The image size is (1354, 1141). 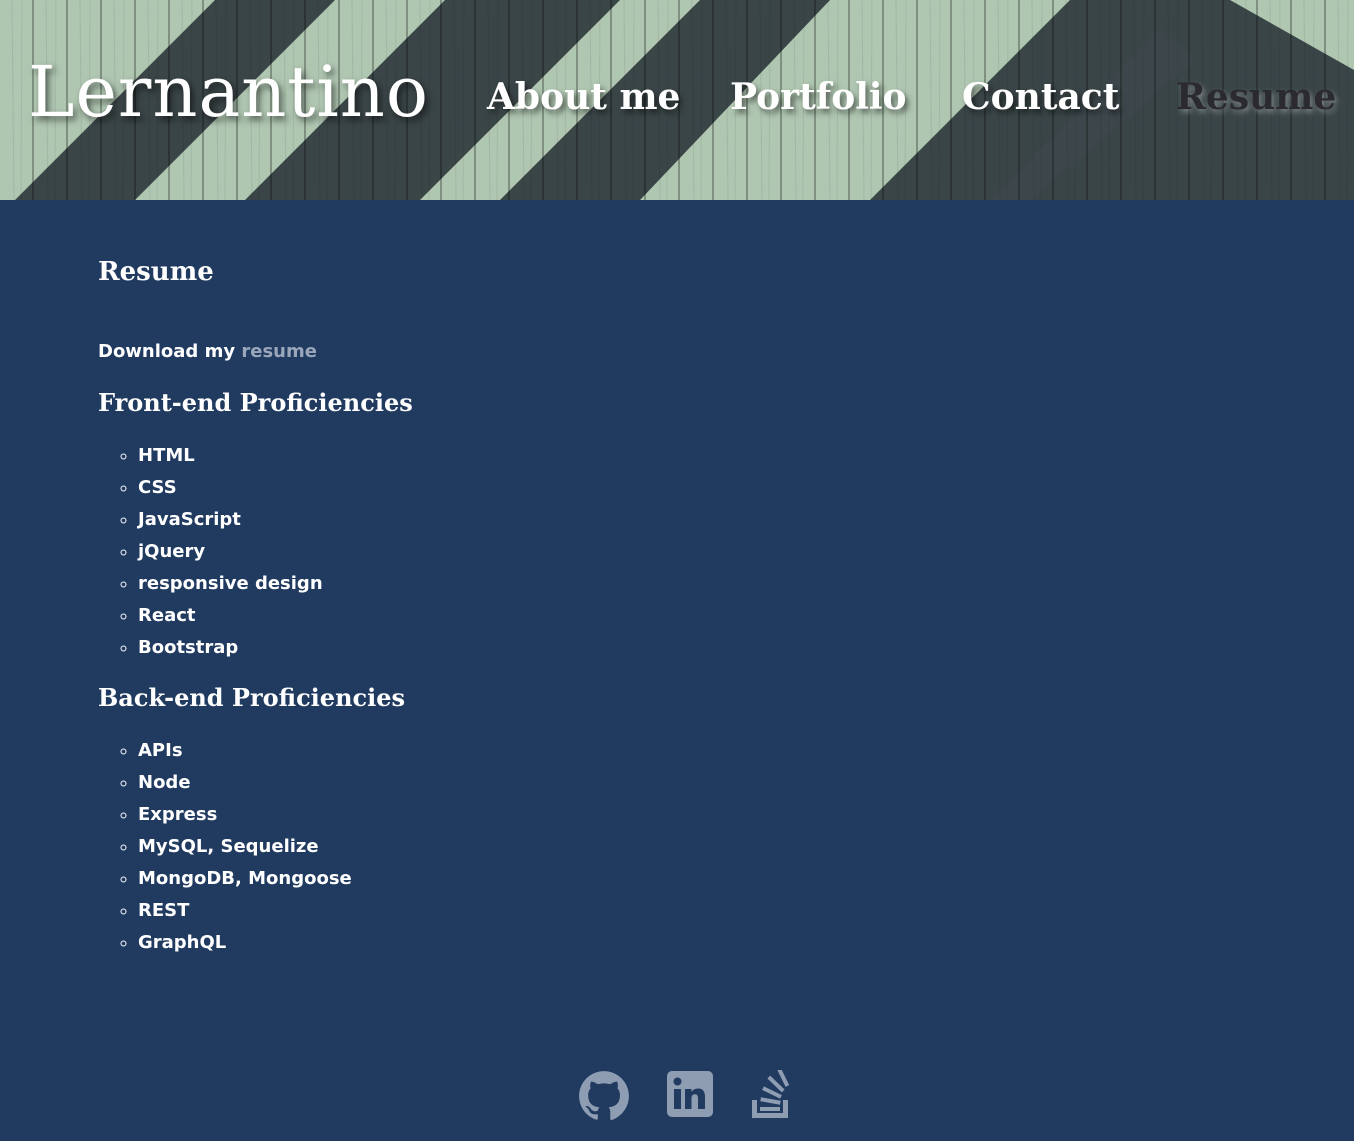 What do you see at coordinates (245, 783) in the screenshot?
I see `list-item: Node` at bounding box center [245, 783].